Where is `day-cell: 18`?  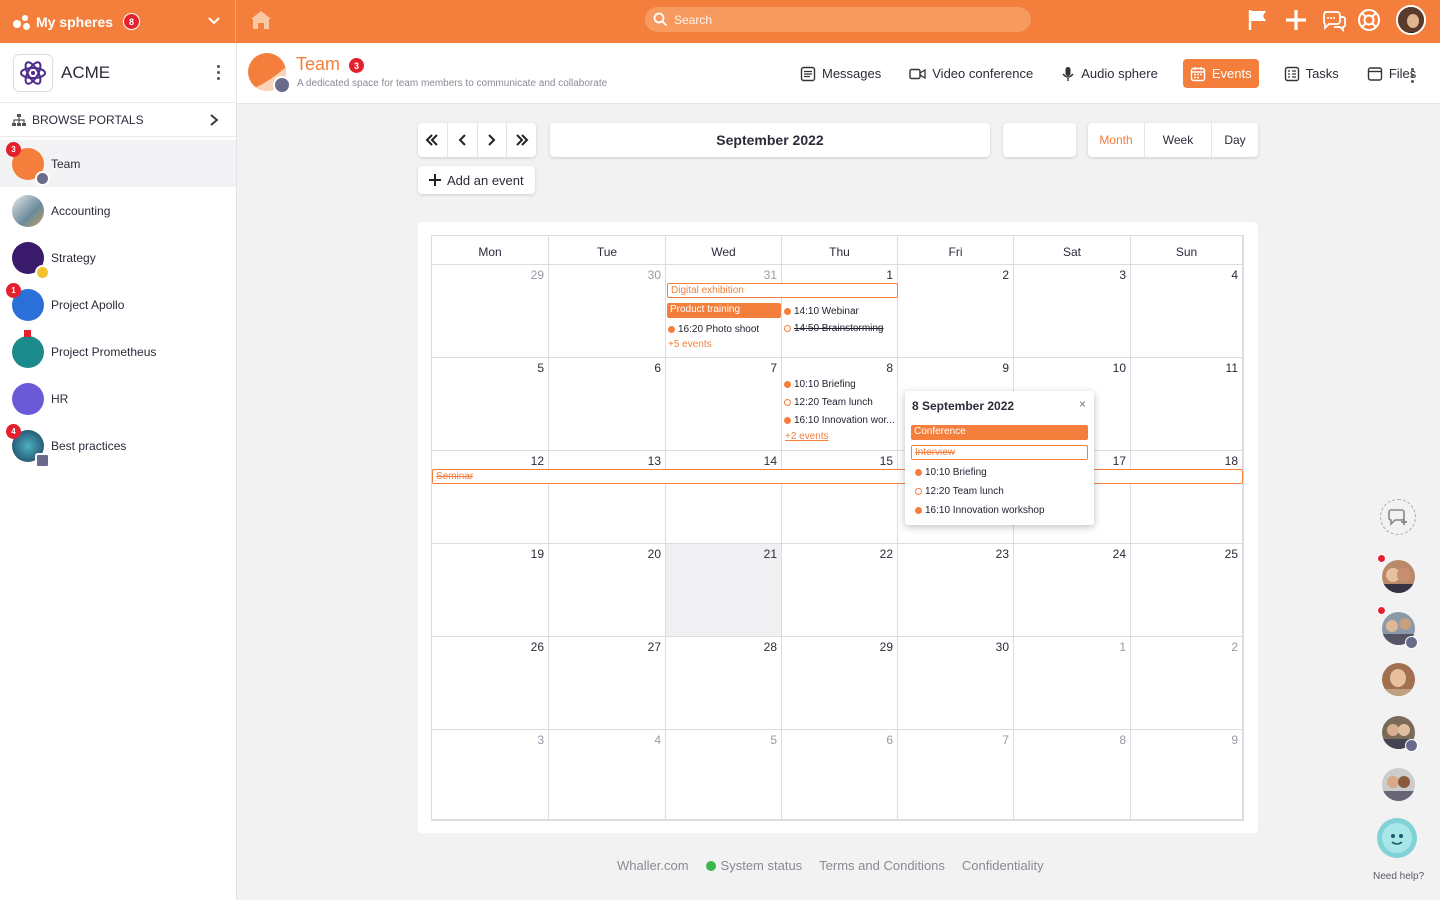 day-cell: 18 is located at coordinates (1187, 497).